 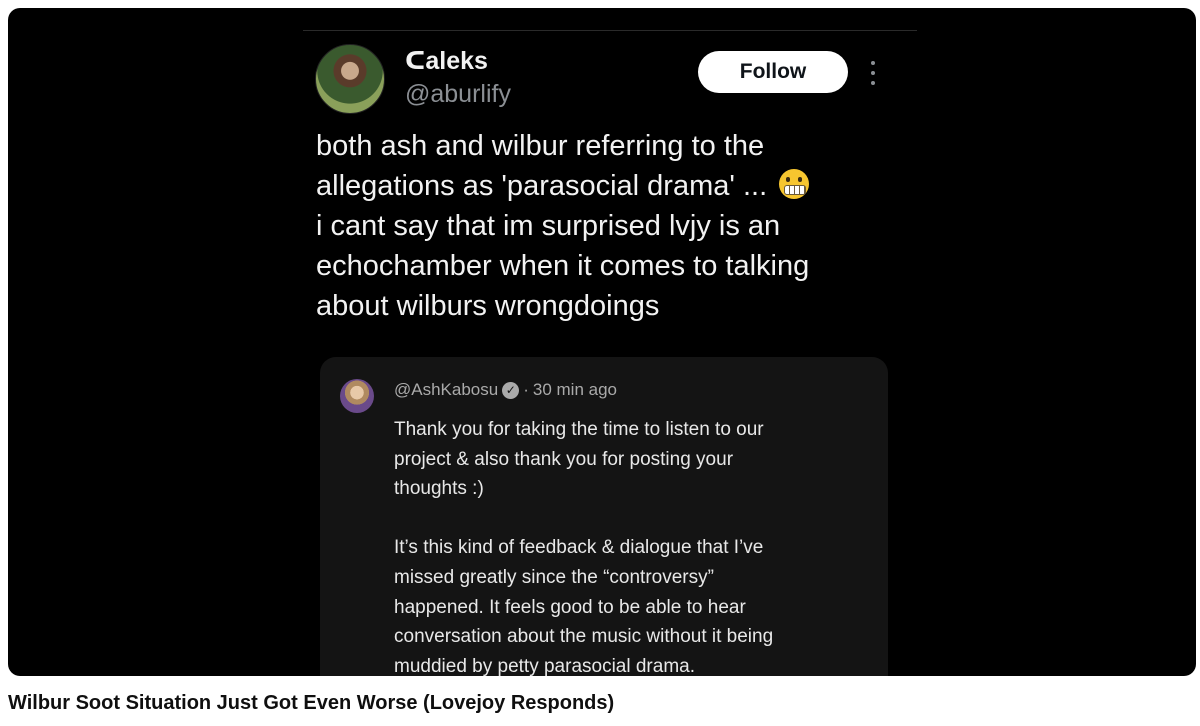 I want to click on reply-line: muddied by petty parasocial drama., so click(x=544, y=665).